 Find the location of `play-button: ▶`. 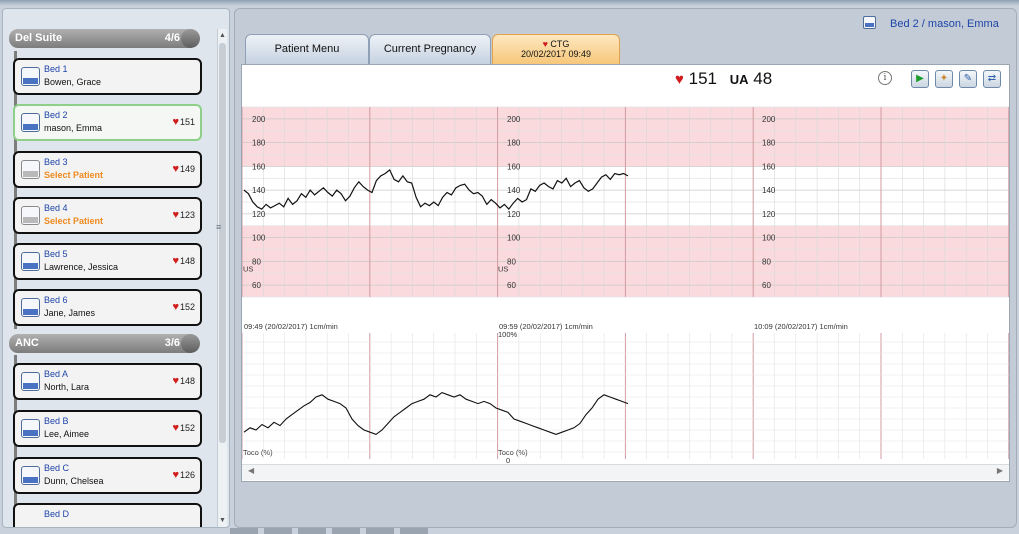

play-button: ▶ is located at coordinates (920, 79).